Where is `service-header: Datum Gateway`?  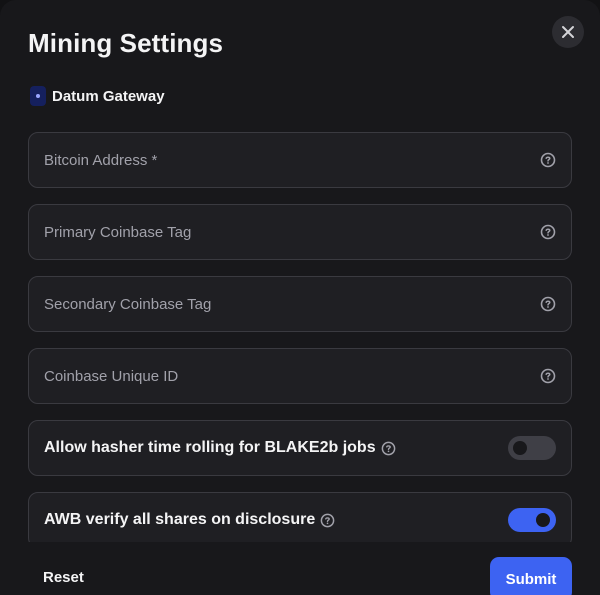 service-header: Datum Gateway is located at coordinates (97, 96).